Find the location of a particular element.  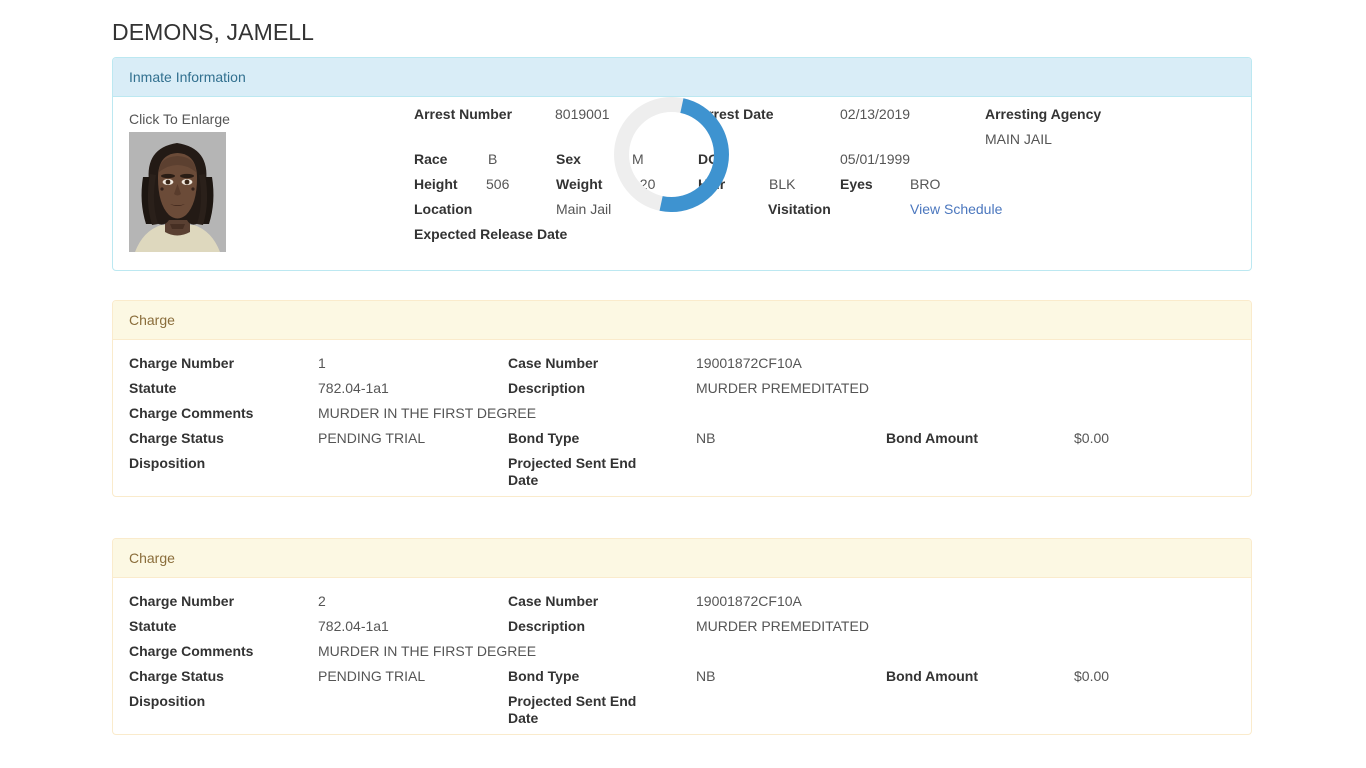

eyes-label: Eyes is located at coordinates (856, 184).